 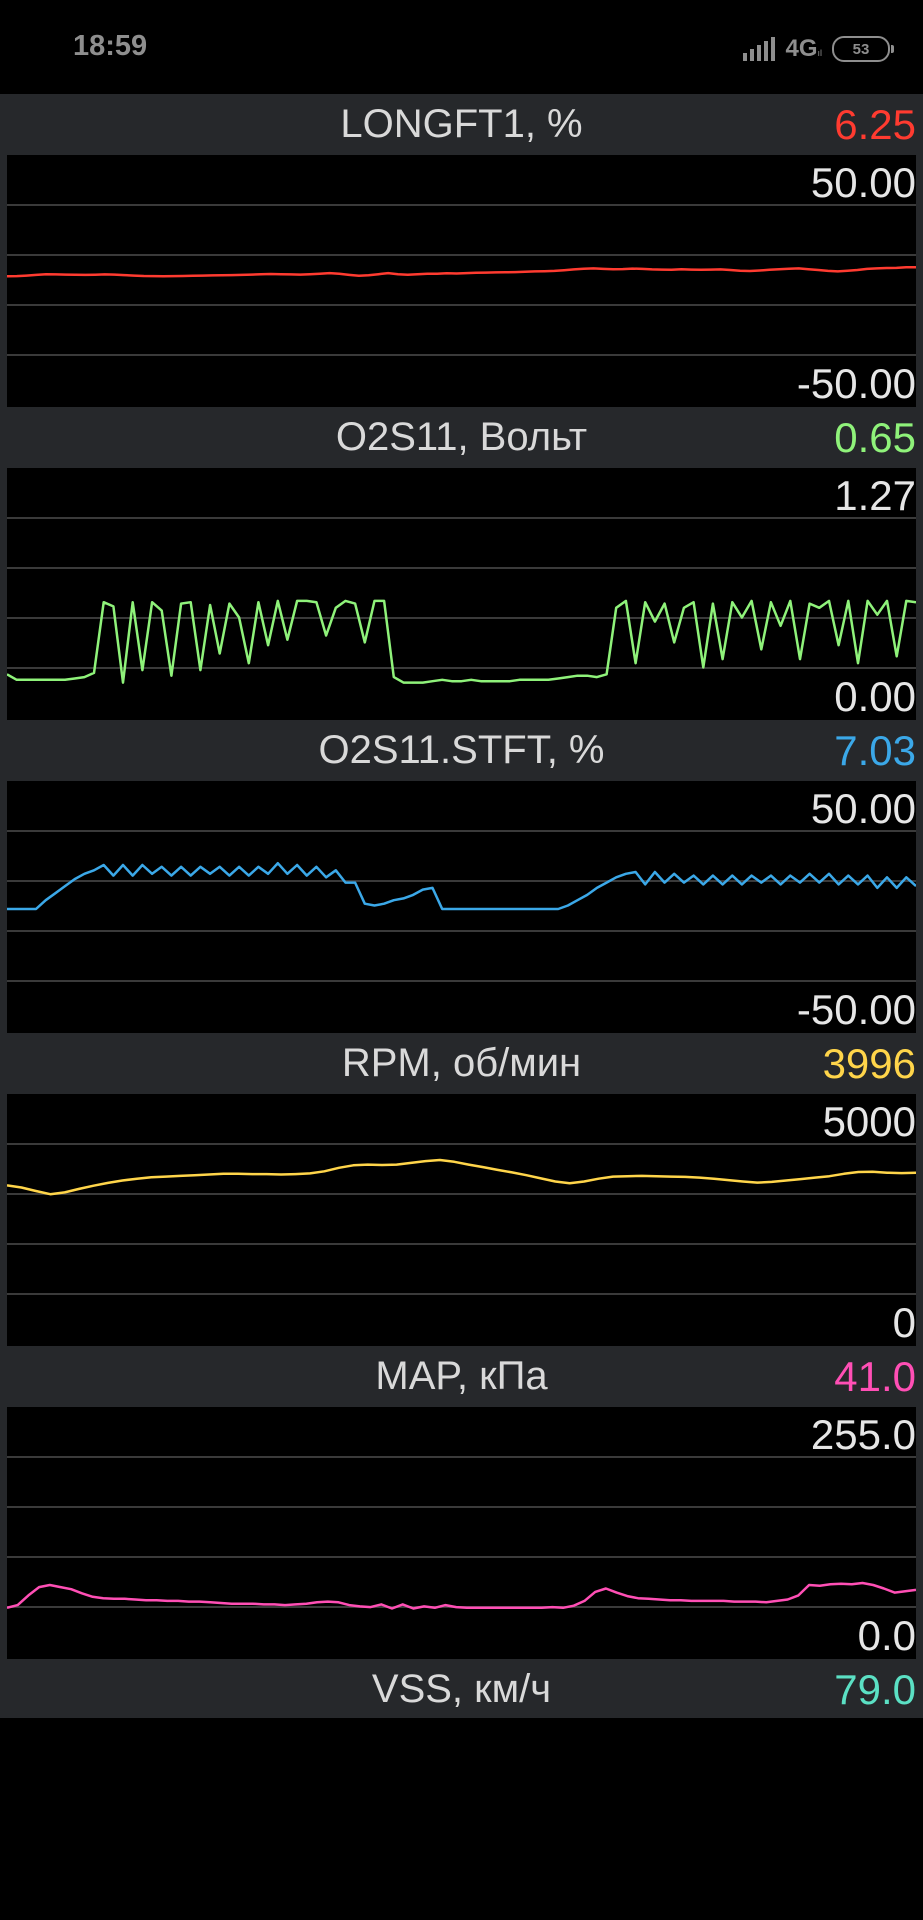 I want to click on network-label: 4G, so click(x=801, y=48).